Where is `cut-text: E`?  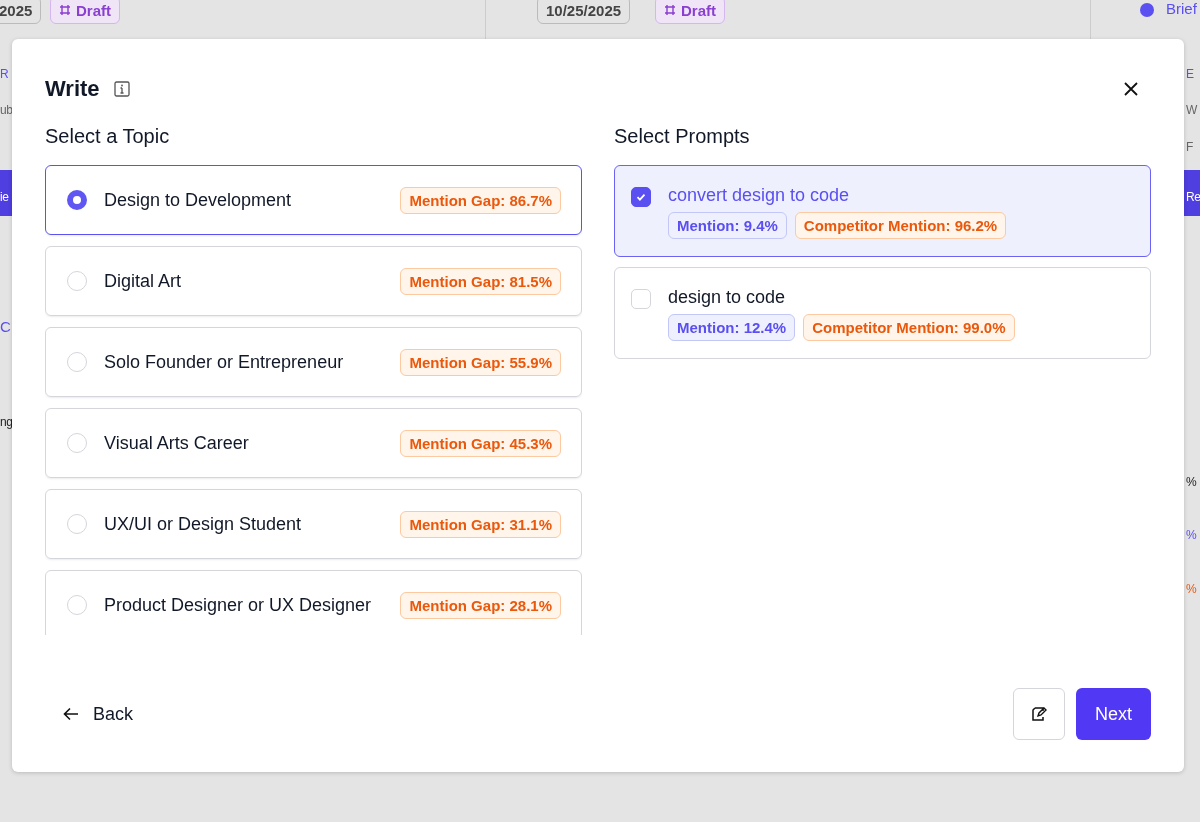 cut-text: E is located at coordinates (1190, 74).